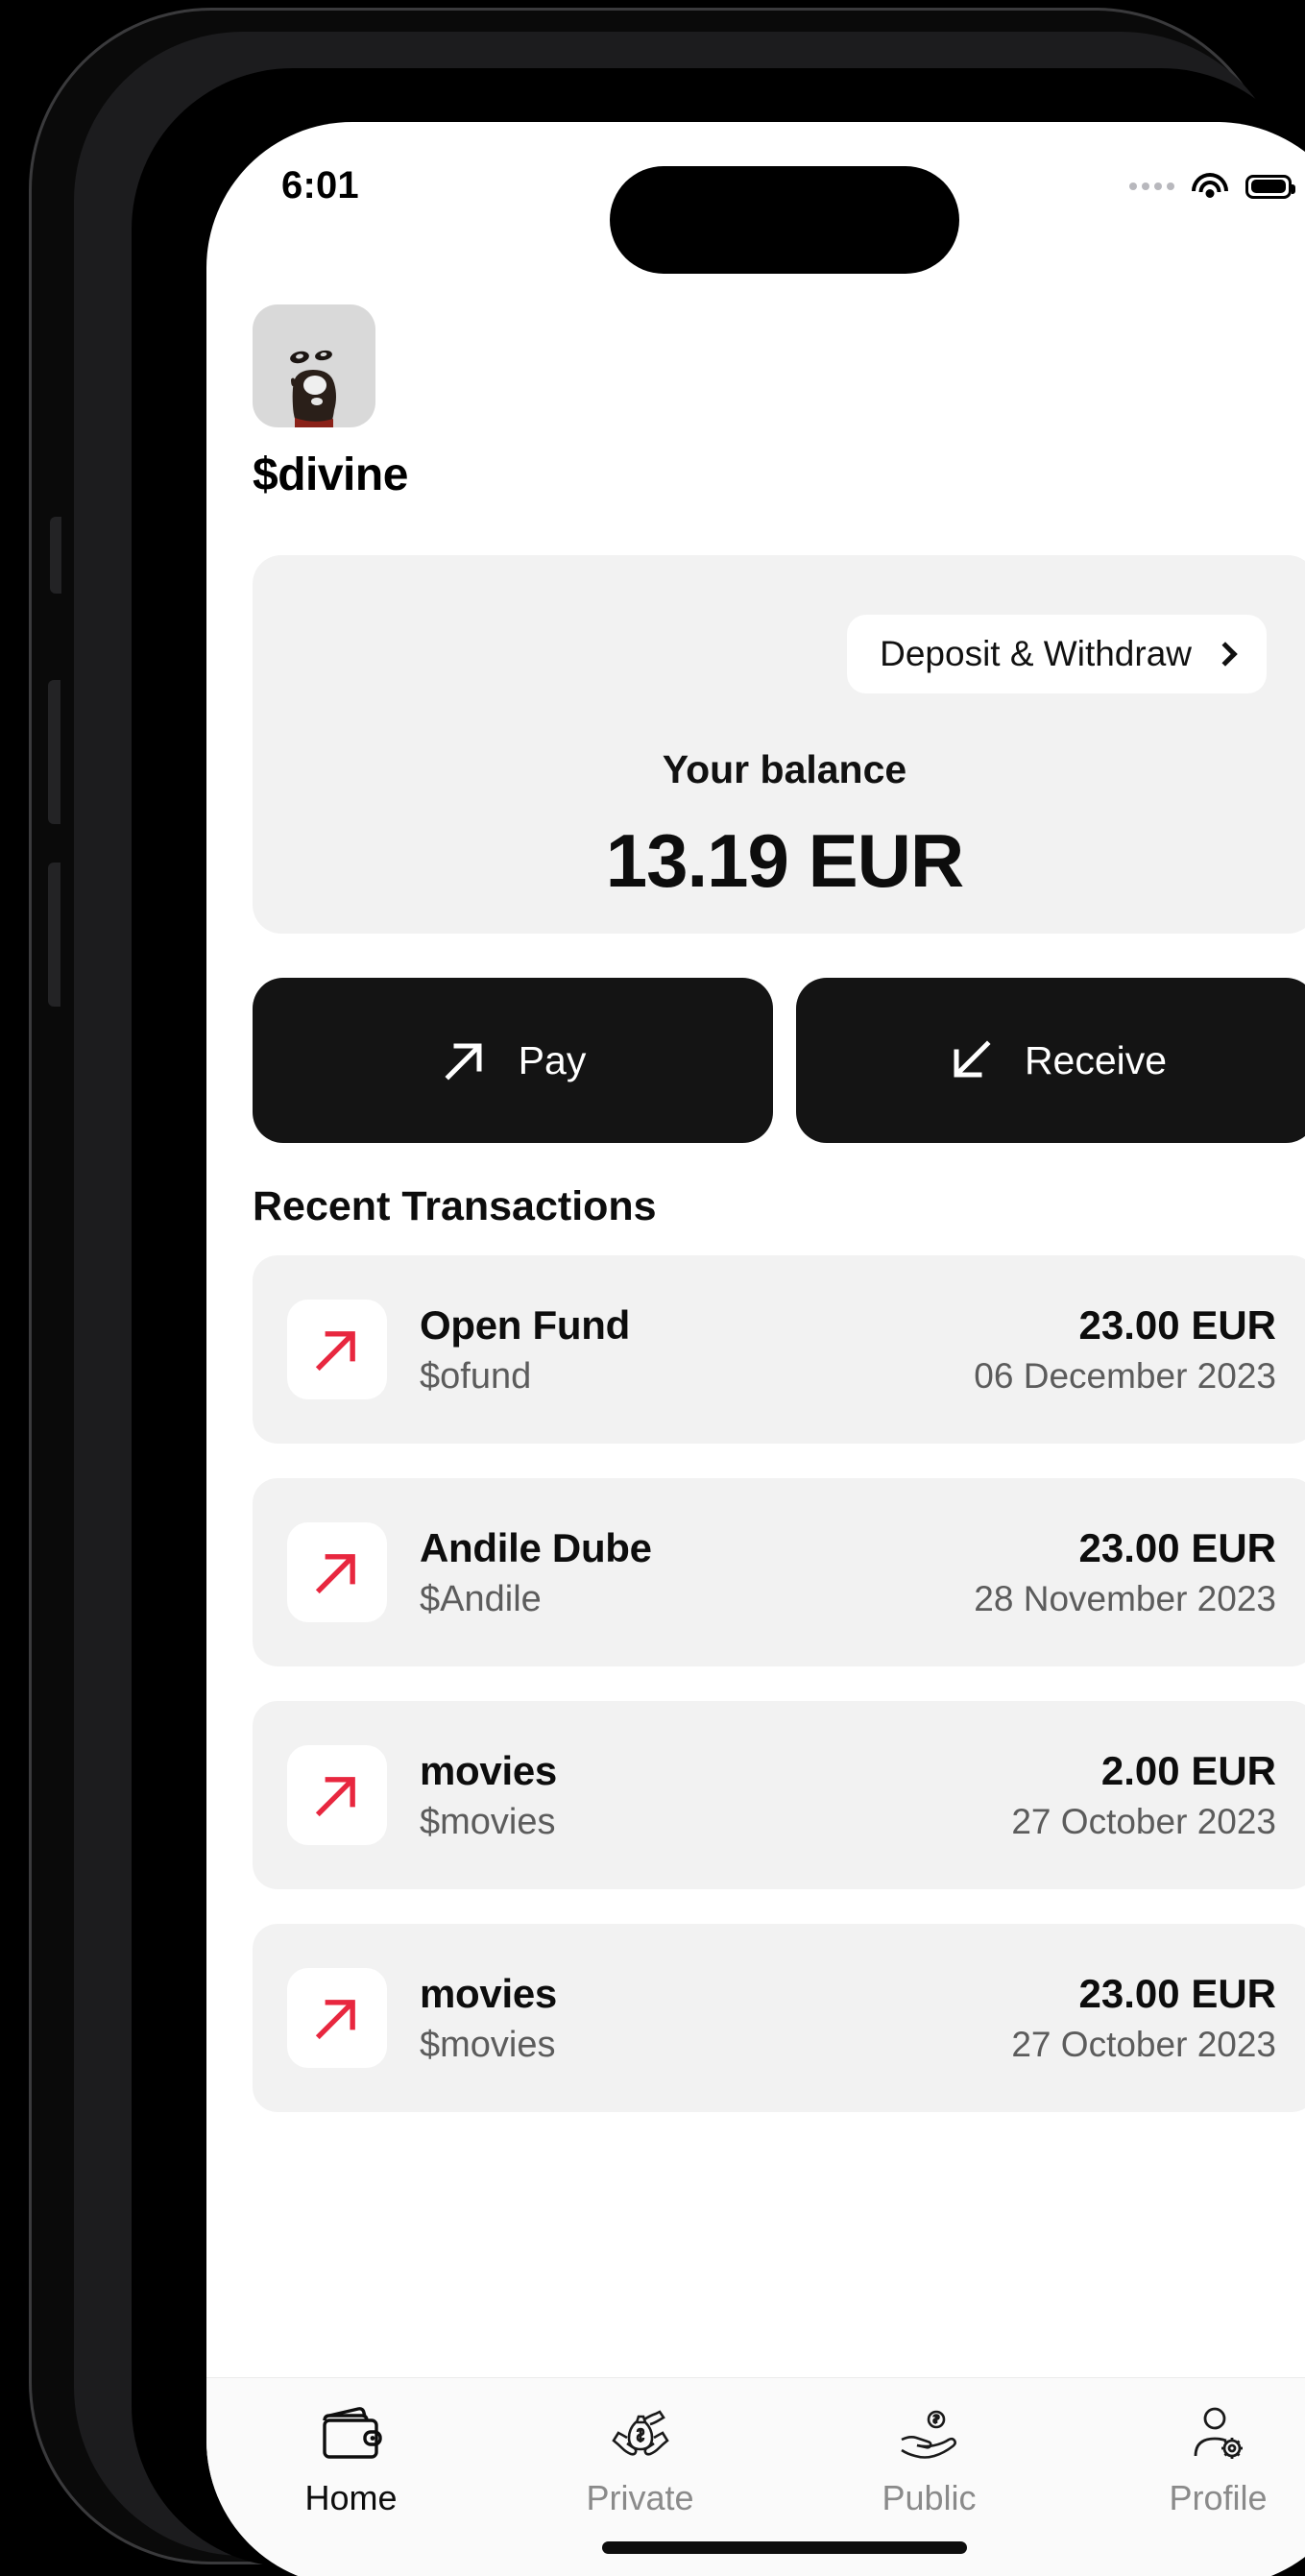 This screenshot has width=1305, height=2576. Describe the element at coordinates (1270, 186) in the screenshot. I see `battery-full-icon` at that location.